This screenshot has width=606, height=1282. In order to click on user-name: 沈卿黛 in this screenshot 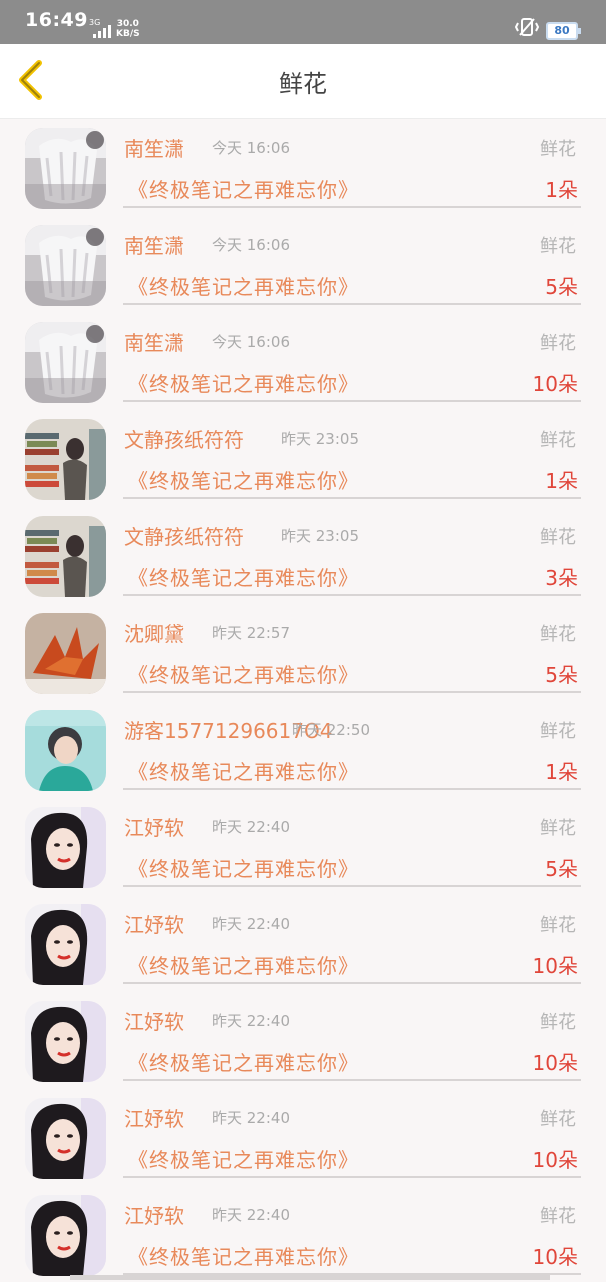, I will do `click(154, 632)`.